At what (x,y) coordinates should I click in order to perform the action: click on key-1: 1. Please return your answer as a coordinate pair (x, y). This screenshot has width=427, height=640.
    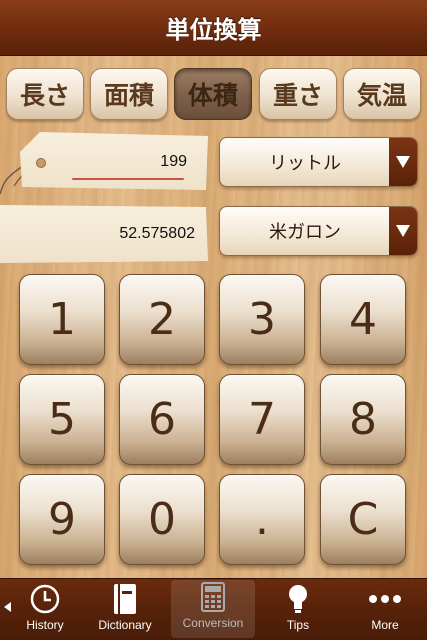
    Looking at the image, I should click on (62, 319).